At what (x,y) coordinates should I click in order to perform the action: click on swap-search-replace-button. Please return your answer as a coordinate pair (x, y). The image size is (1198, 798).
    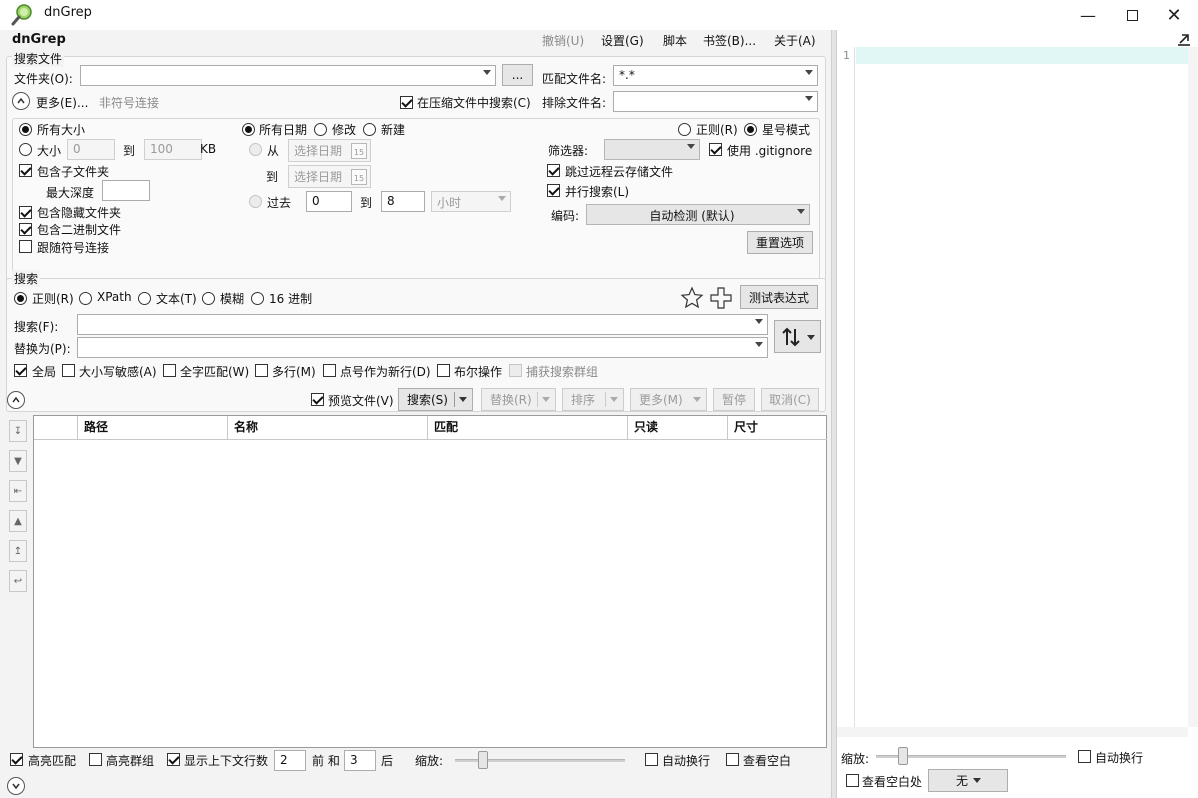
    Looking at the image, I should click on (797, 336).